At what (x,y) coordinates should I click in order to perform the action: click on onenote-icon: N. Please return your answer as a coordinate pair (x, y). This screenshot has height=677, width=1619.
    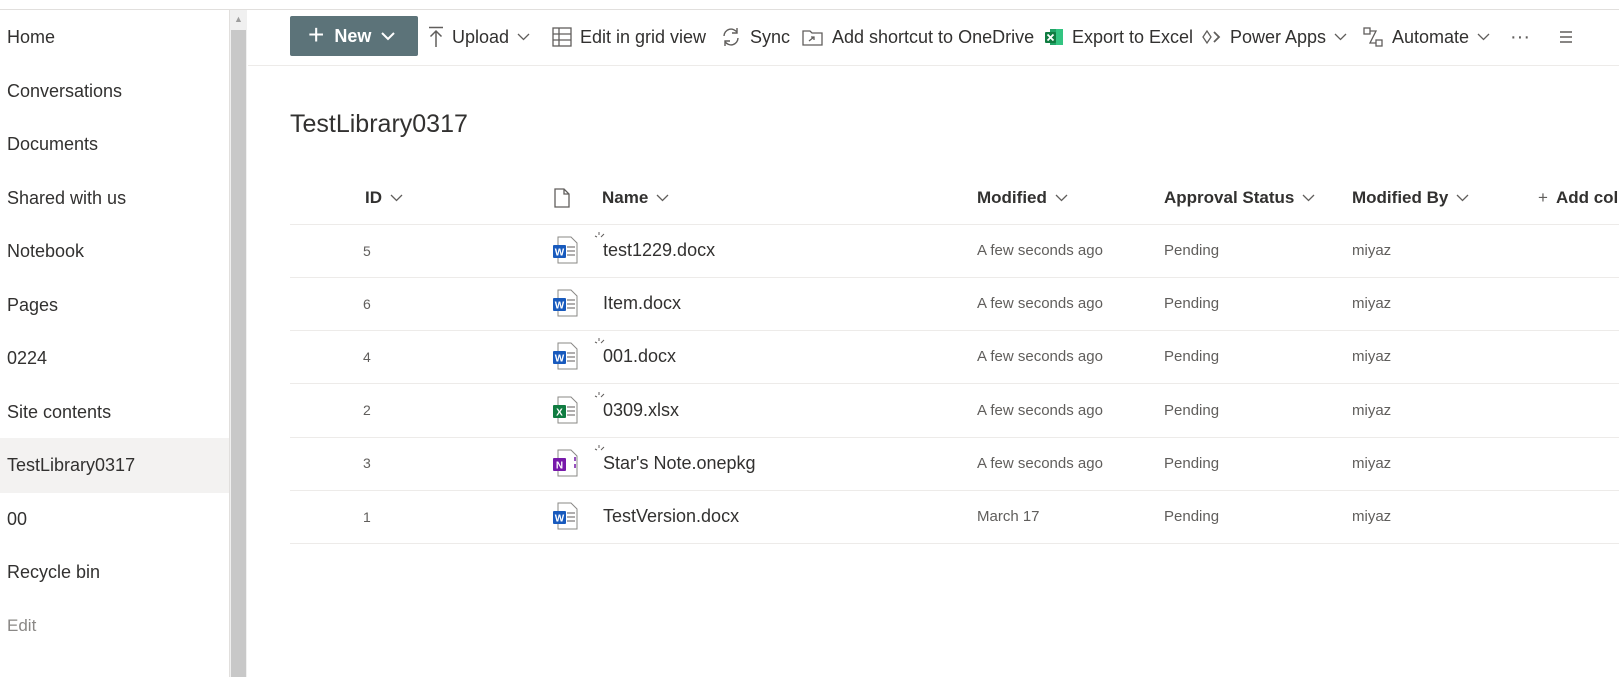
    Looking at the image, I should click on (565, 463).